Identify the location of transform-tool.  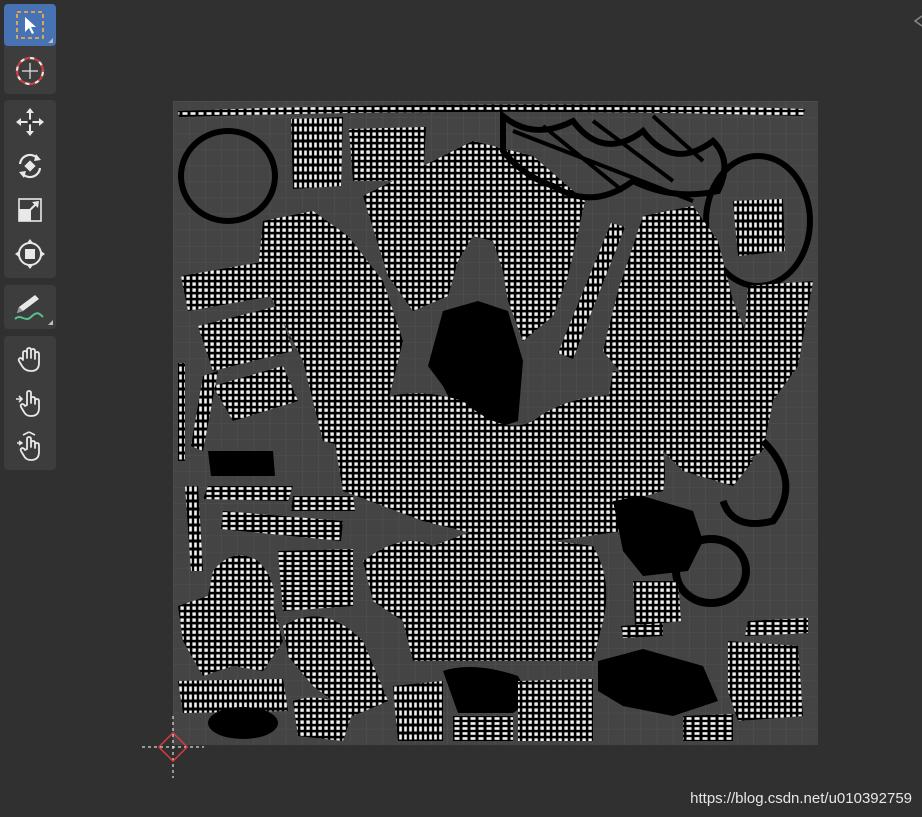
(30, 254).